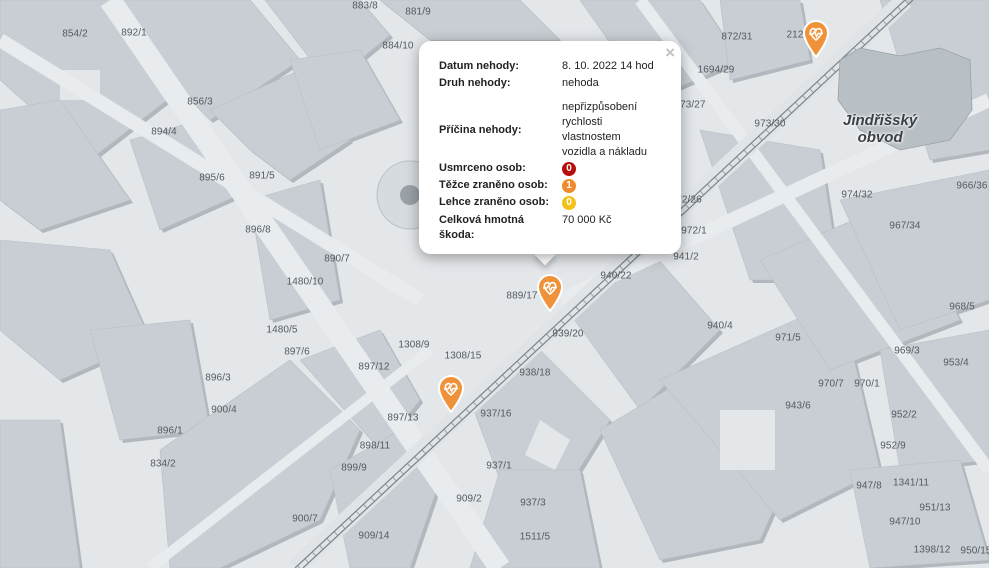  Describe the element at coordinates (582, 122) in the screenshot. I see `cause-line: rychlosti` at that location.